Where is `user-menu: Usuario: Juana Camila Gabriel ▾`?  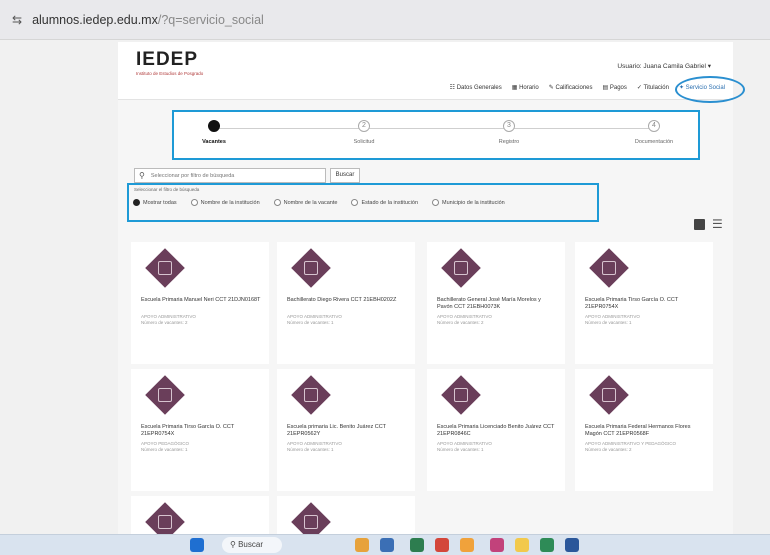 user-menu: Usuario: Juana Camila Gabriel ▾ is located at coordinates (664, 66).